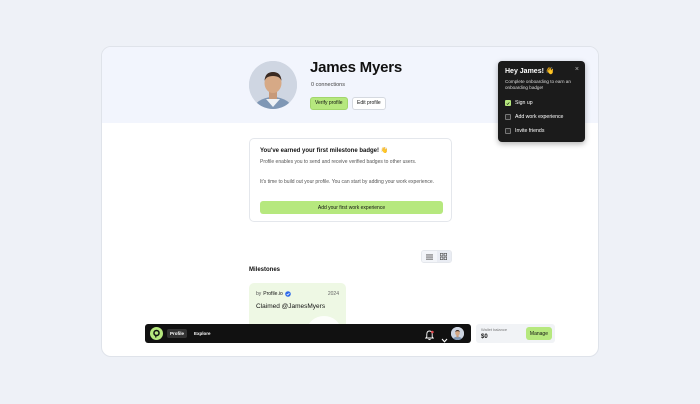 The height and width of the screenshot is (404, 700). Describe the element at coordinates (265, 270) in the screenshot. I see `milestones-heading: Milestones` at that location.